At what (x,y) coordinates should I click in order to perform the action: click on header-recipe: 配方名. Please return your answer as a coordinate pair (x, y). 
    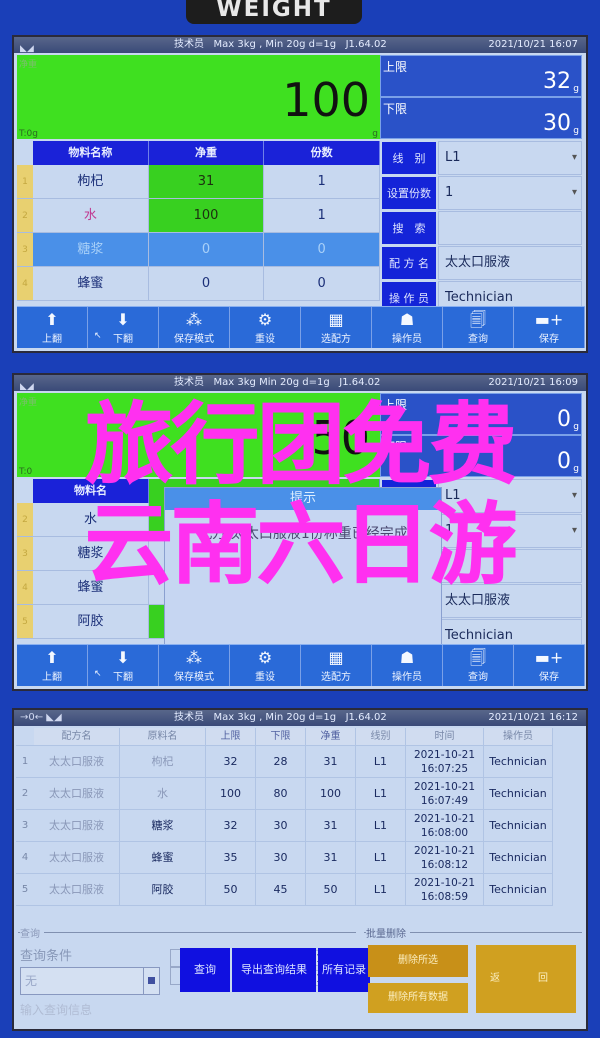
    Looking at the image, I should click on (77, 736).